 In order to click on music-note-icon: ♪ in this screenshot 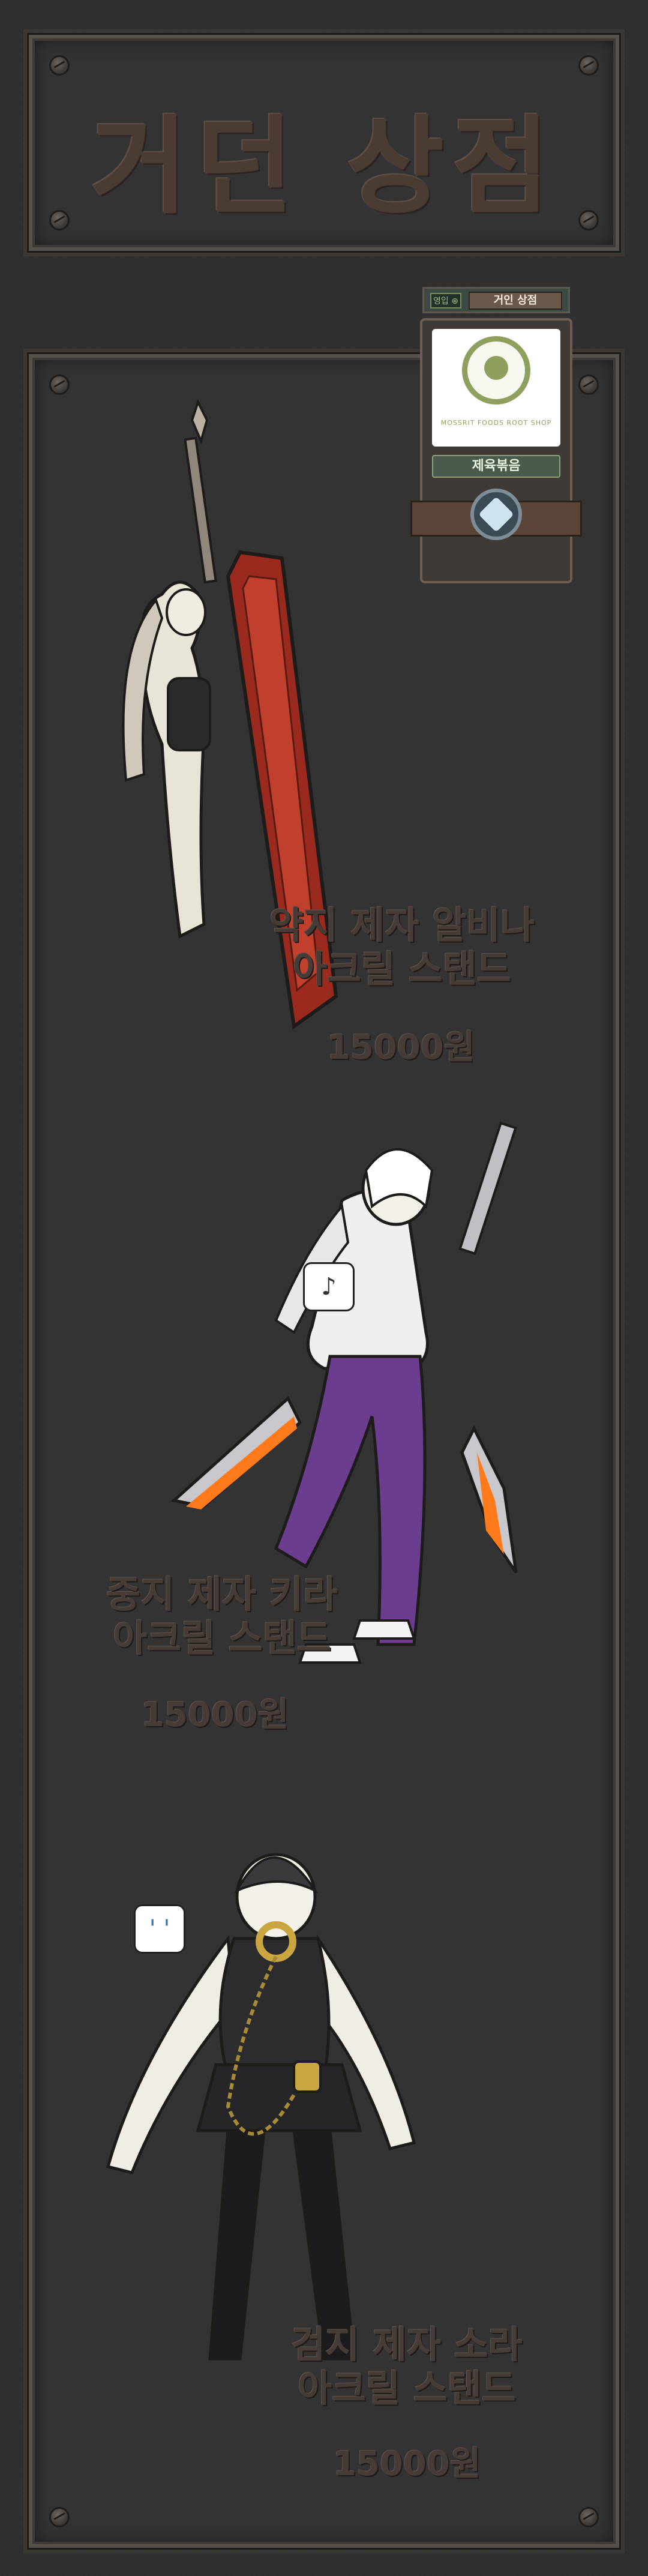, I will do `click(329, 1287)`.